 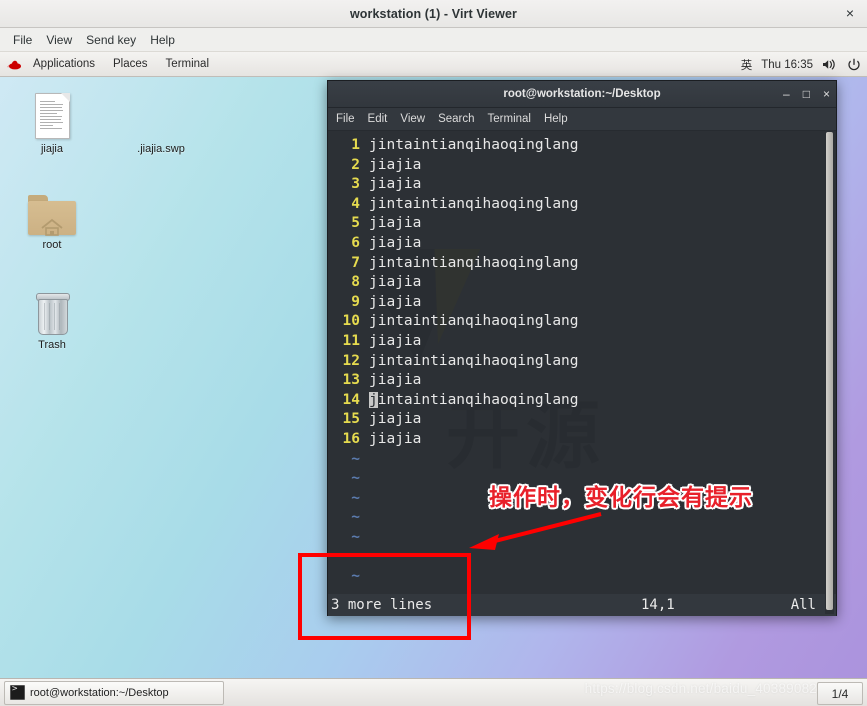 What do you see at coordinates (355, 262) in the screenshot?
I see `line-number: 7` at bounding box center [355, 262].